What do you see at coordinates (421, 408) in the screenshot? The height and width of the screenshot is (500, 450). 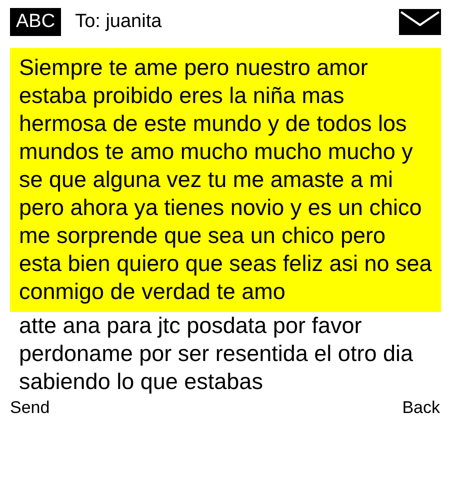 I see `back-softkey: Back` at bounding box center [421, 408].